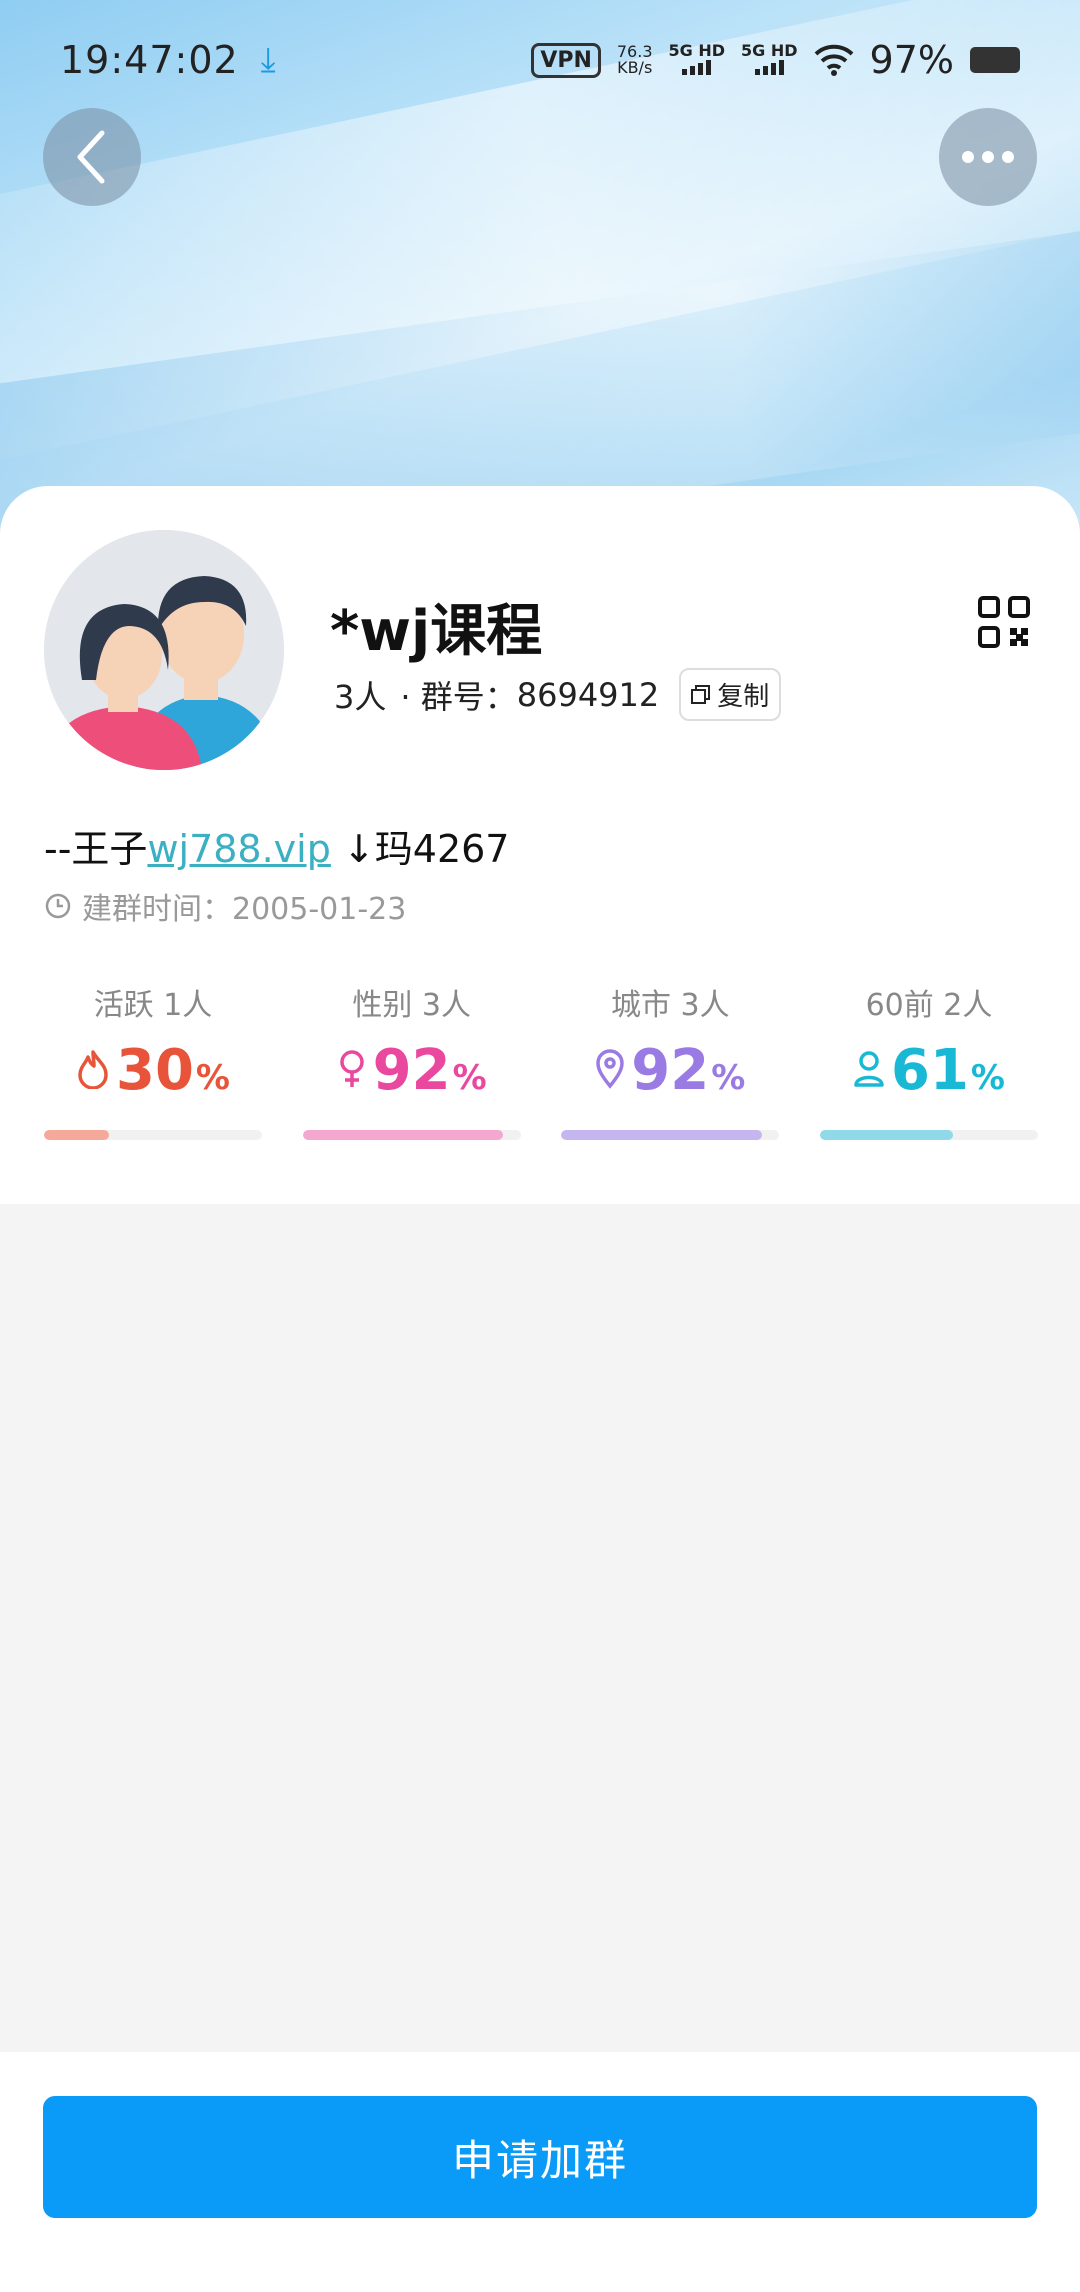 The height and width of the screenshot is (2292, 1080). Describe the element at coordinates (929, 1070) in the screenshot. I see `stat-number: 61` at that location.